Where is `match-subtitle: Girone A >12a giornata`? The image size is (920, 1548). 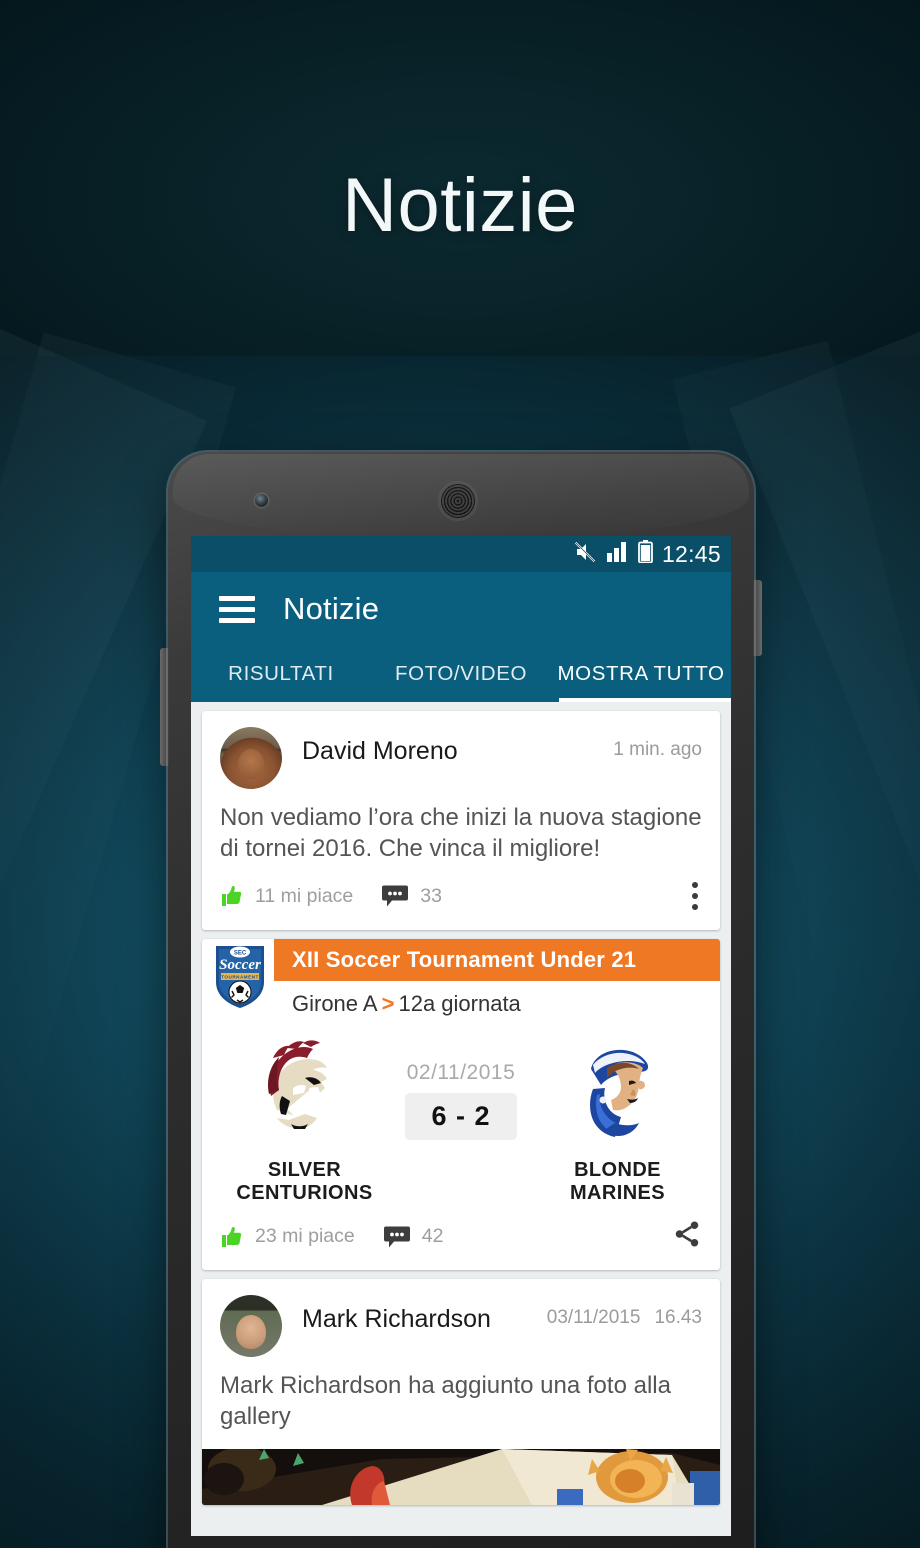 match-subtitle: Girone A >12a giornata is located at coordinates (461, 999).